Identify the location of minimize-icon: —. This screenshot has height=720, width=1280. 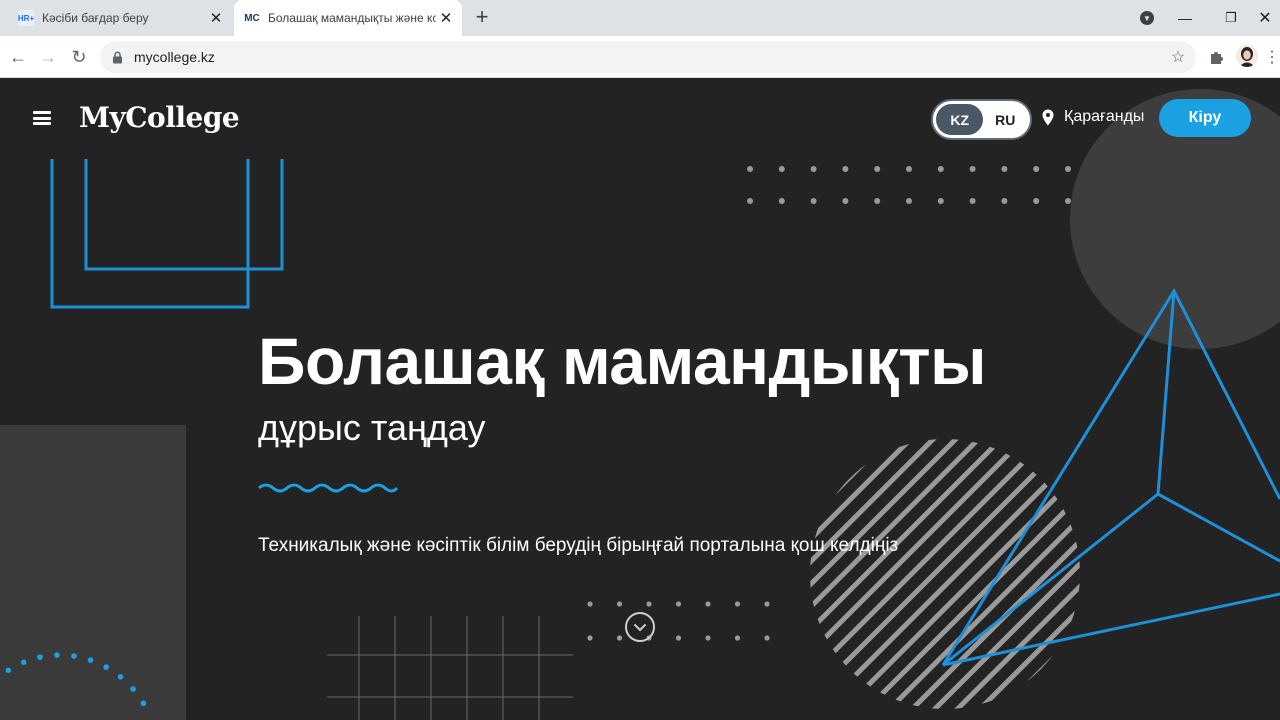
(1185, 18).